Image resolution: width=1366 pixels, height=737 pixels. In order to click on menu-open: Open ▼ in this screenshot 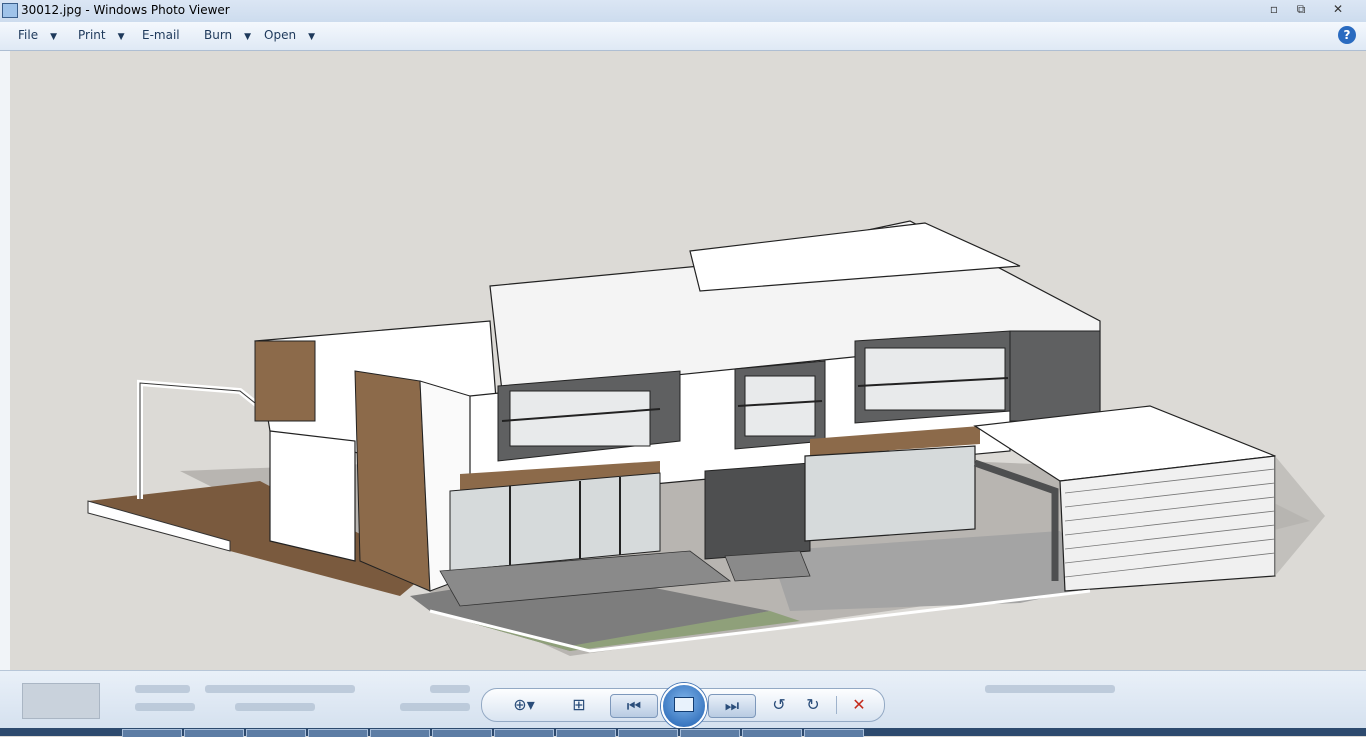, I will do `click(289, 35)`.